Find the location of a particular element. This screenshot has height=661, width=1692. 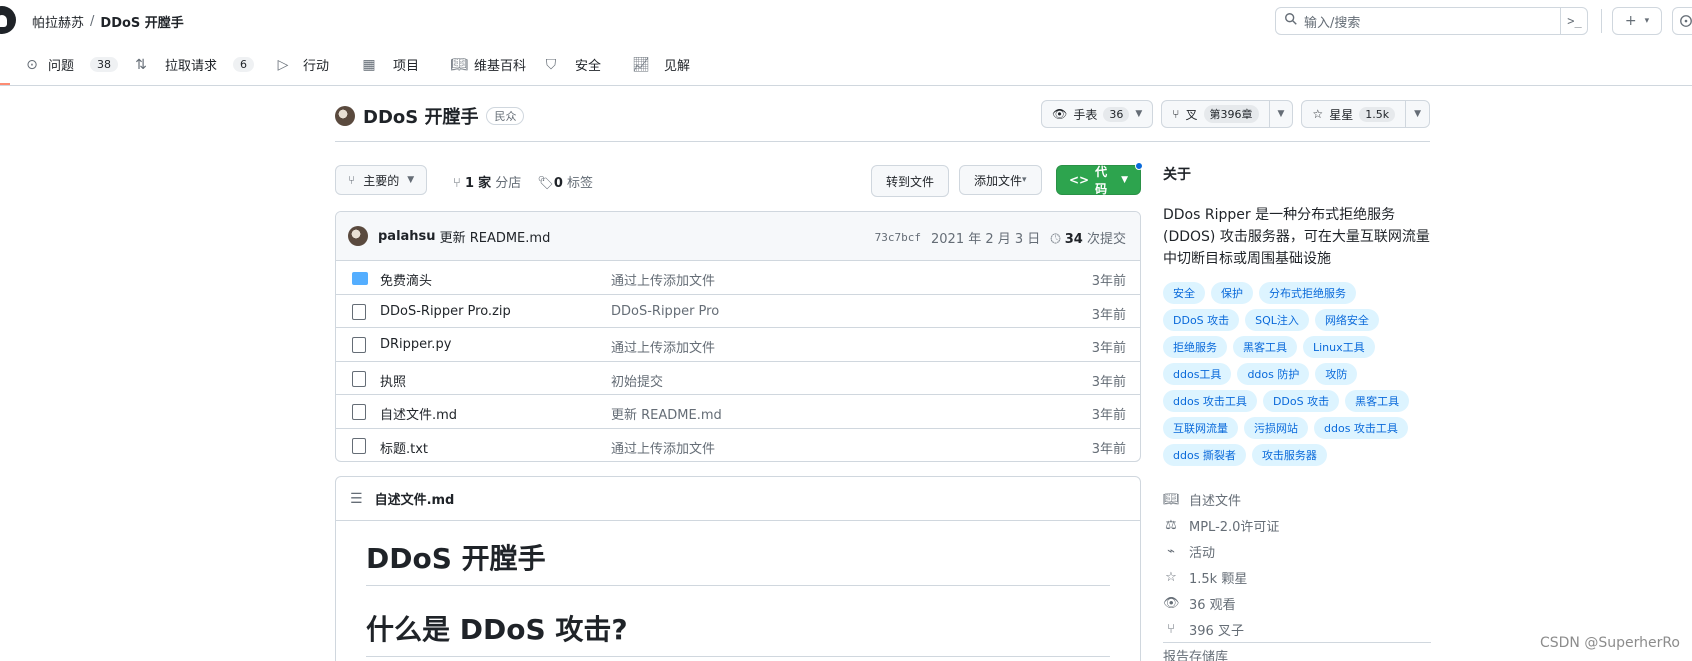

topic-tag: SQL注入 is located at coordinates (1277, 320).